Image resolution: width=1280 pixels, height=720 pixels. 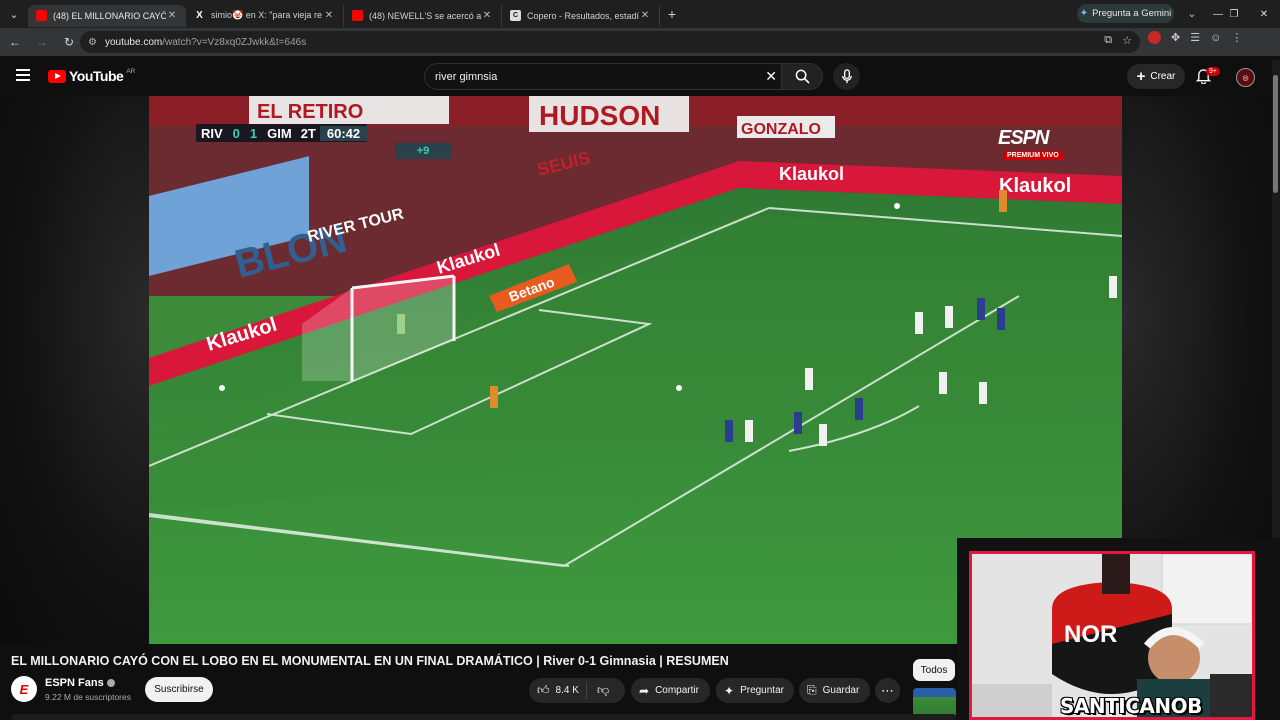 I want to click on streamer-name: SANTICANOB, so click(x=1131, y=706).